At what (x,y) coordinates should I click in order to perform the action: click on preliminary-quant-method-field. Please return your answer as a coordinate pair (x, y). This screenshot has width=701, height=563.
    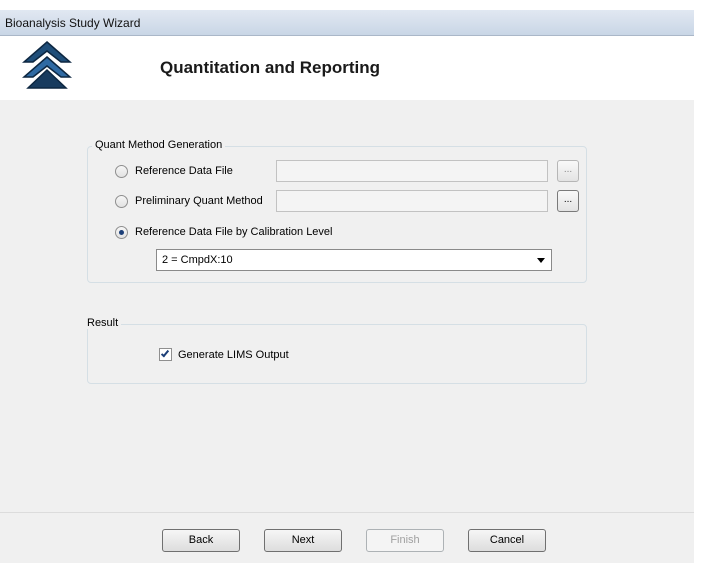
    Looking at the image, I should click on (412, 201).